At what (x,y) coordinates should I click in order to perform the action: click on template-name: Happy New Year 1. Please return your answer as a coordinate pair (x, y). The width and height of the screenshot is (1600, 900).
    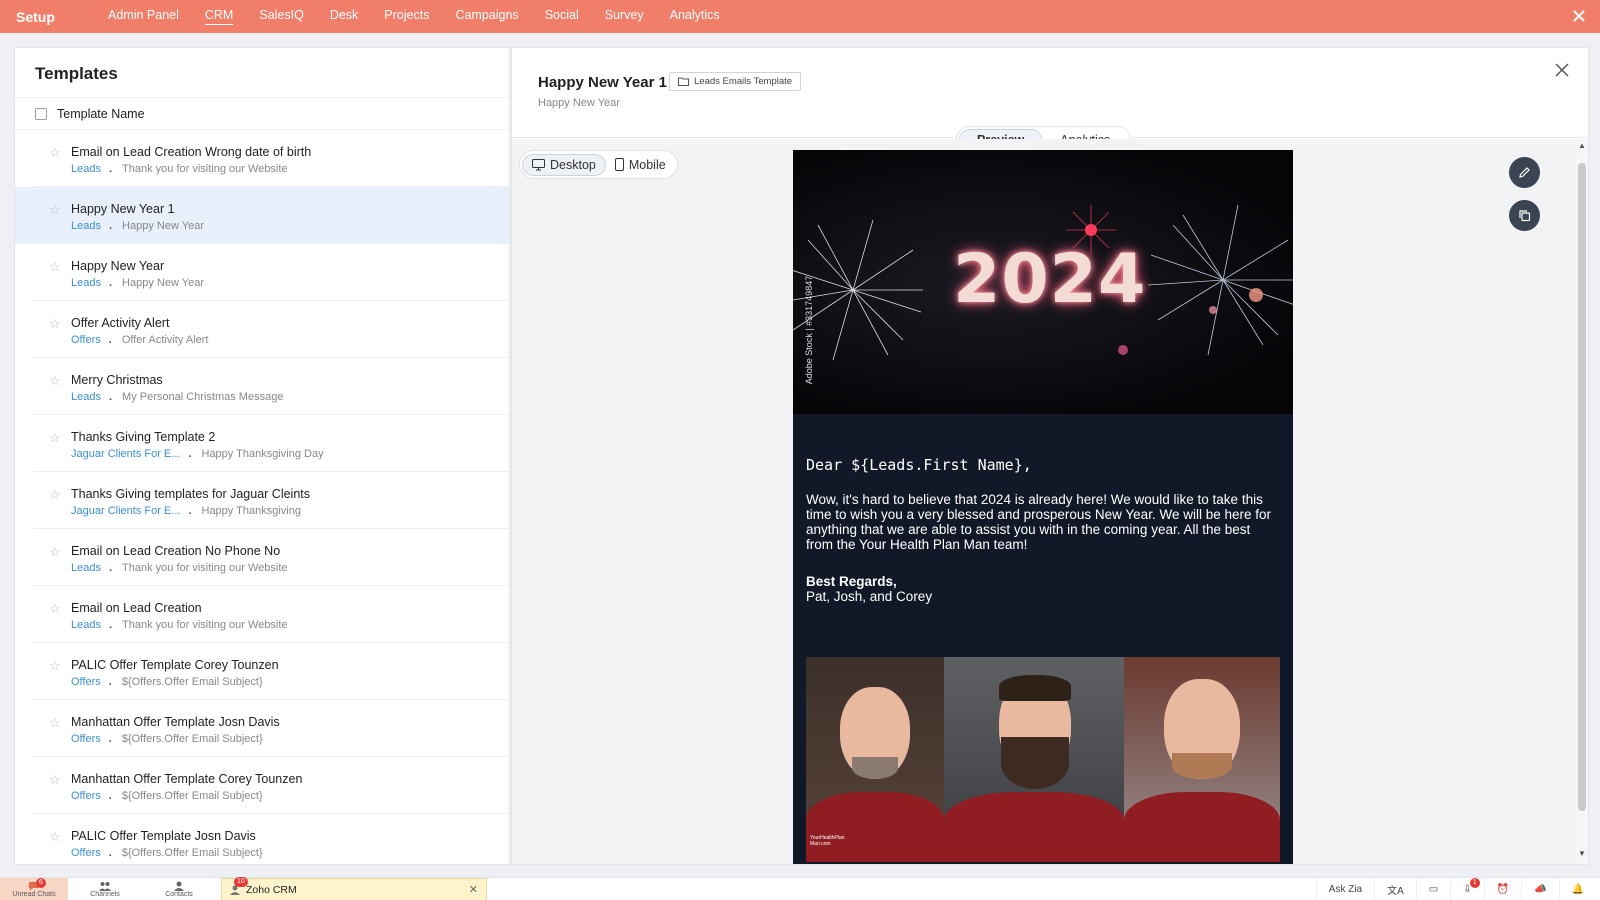
    Looking at the image, I should click on (123, 209).